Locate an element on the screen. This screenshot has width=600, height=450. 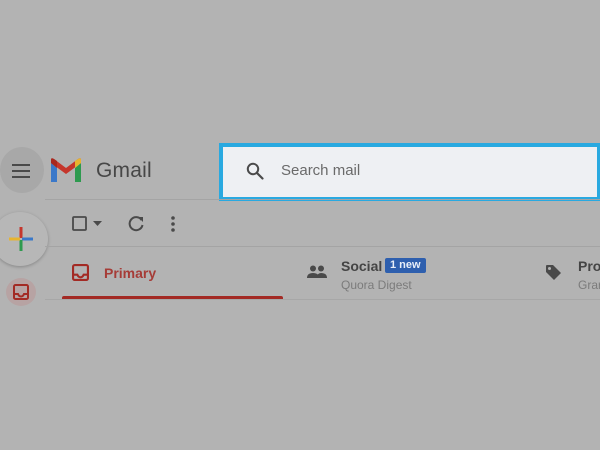
chevron-down-icon is located at coordinates (97, 224).